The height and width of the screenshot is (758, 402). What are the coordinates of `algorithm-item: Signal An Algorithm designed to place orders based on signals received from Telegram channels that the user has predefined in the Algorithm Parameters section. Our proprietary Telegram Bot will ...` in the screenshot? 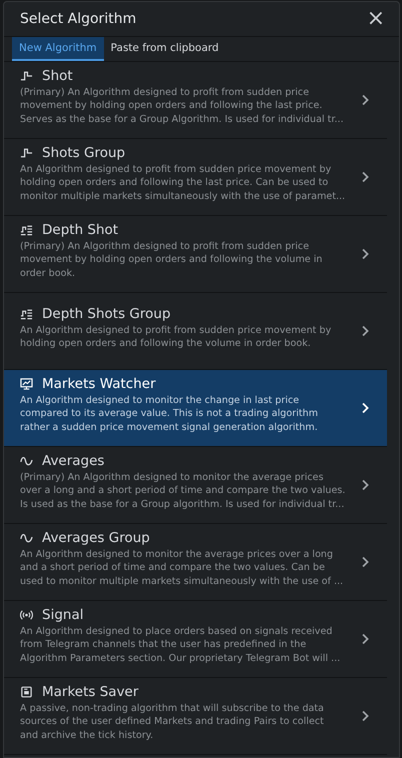 It's located at (195, 639).